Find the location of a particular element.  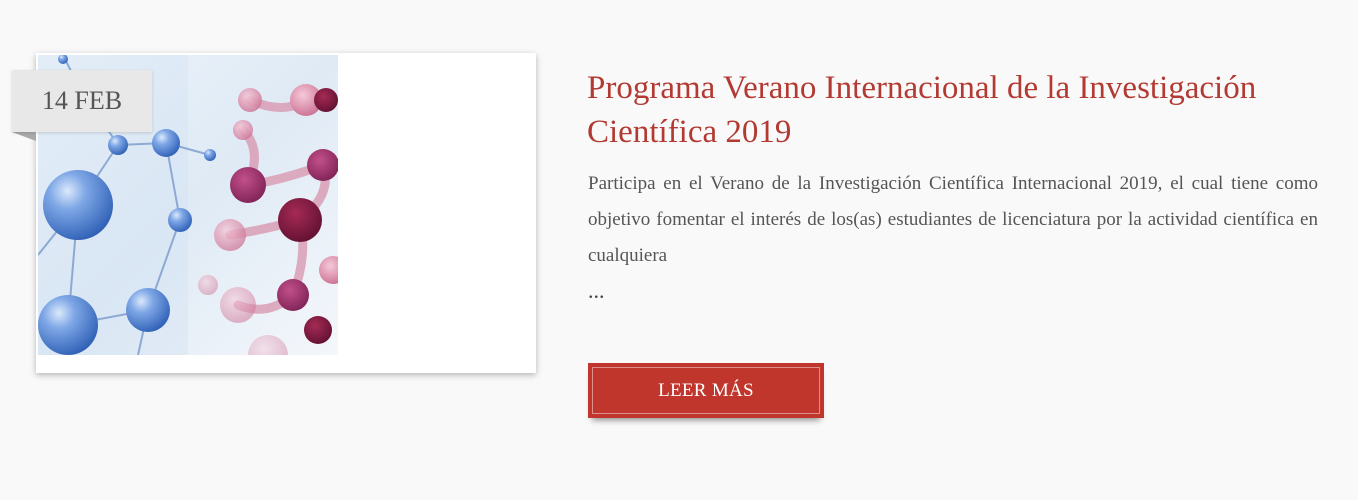

date-badge-fold is located at coordinates (24, 136).